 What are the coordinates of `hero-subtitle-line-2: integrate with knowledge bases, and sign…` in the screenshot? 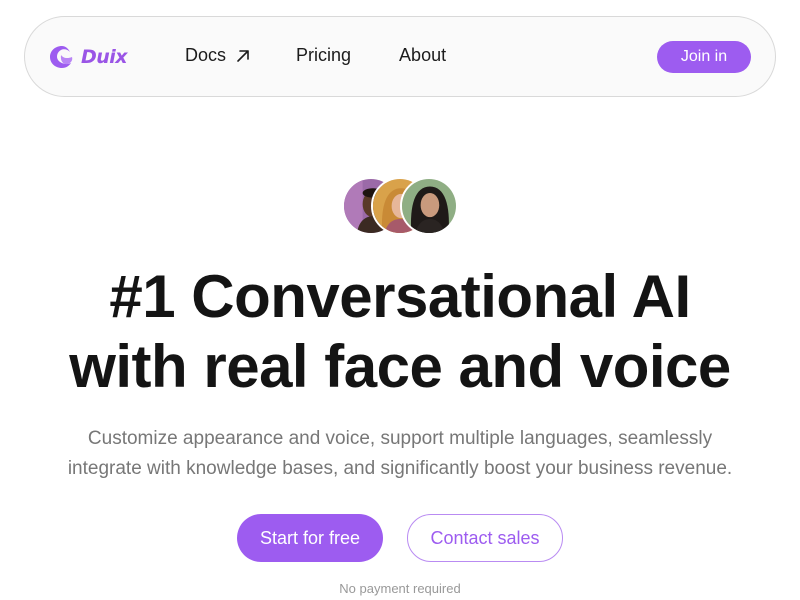 It's located at (400, 468).